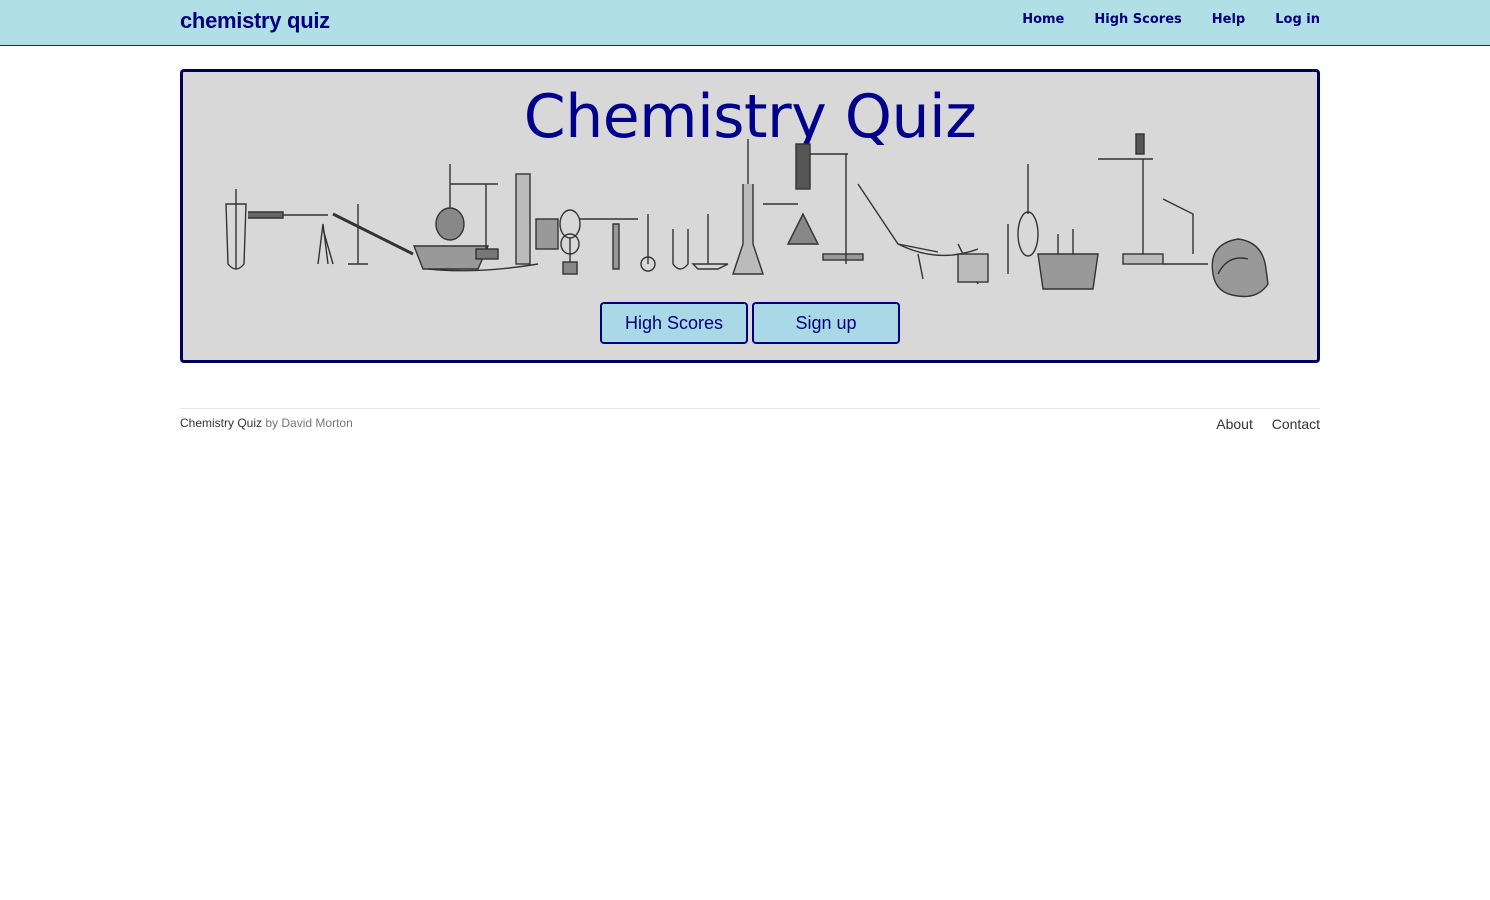 The image size is (1490, 900). I want to click on footer-link-about: About, so click(1234, 424).